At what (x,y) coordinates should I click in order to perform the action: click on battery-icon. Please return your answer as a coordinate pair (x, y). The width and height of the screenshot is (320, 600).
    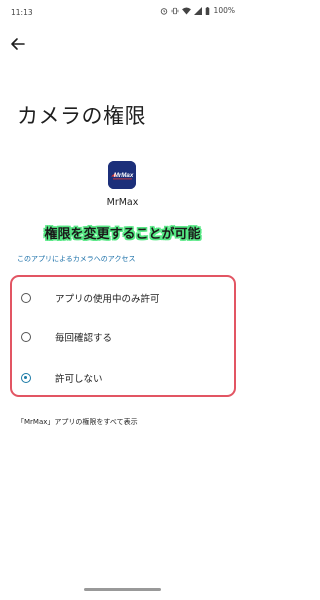
    Looking at the image, I should click on (207, 10).